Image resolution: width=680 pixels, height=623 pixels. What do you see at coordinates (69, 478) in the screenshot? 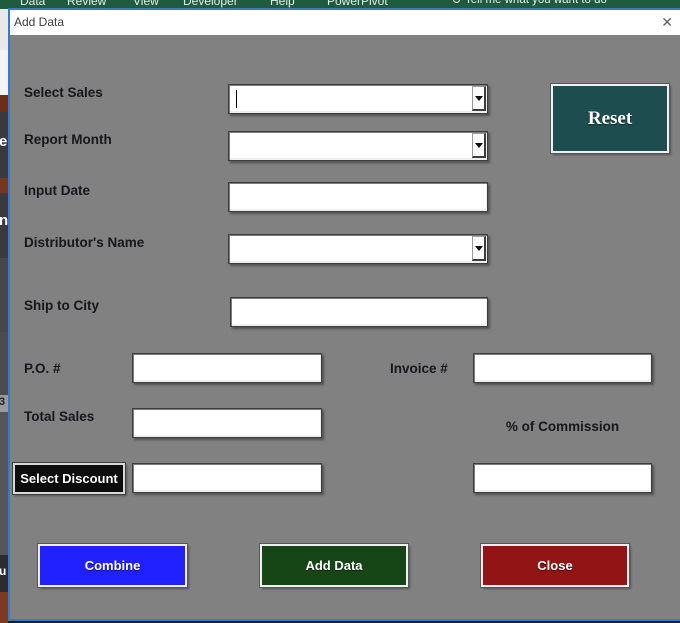
I see `select-discount-button: Select Discount` at bounding box center [69, 478].